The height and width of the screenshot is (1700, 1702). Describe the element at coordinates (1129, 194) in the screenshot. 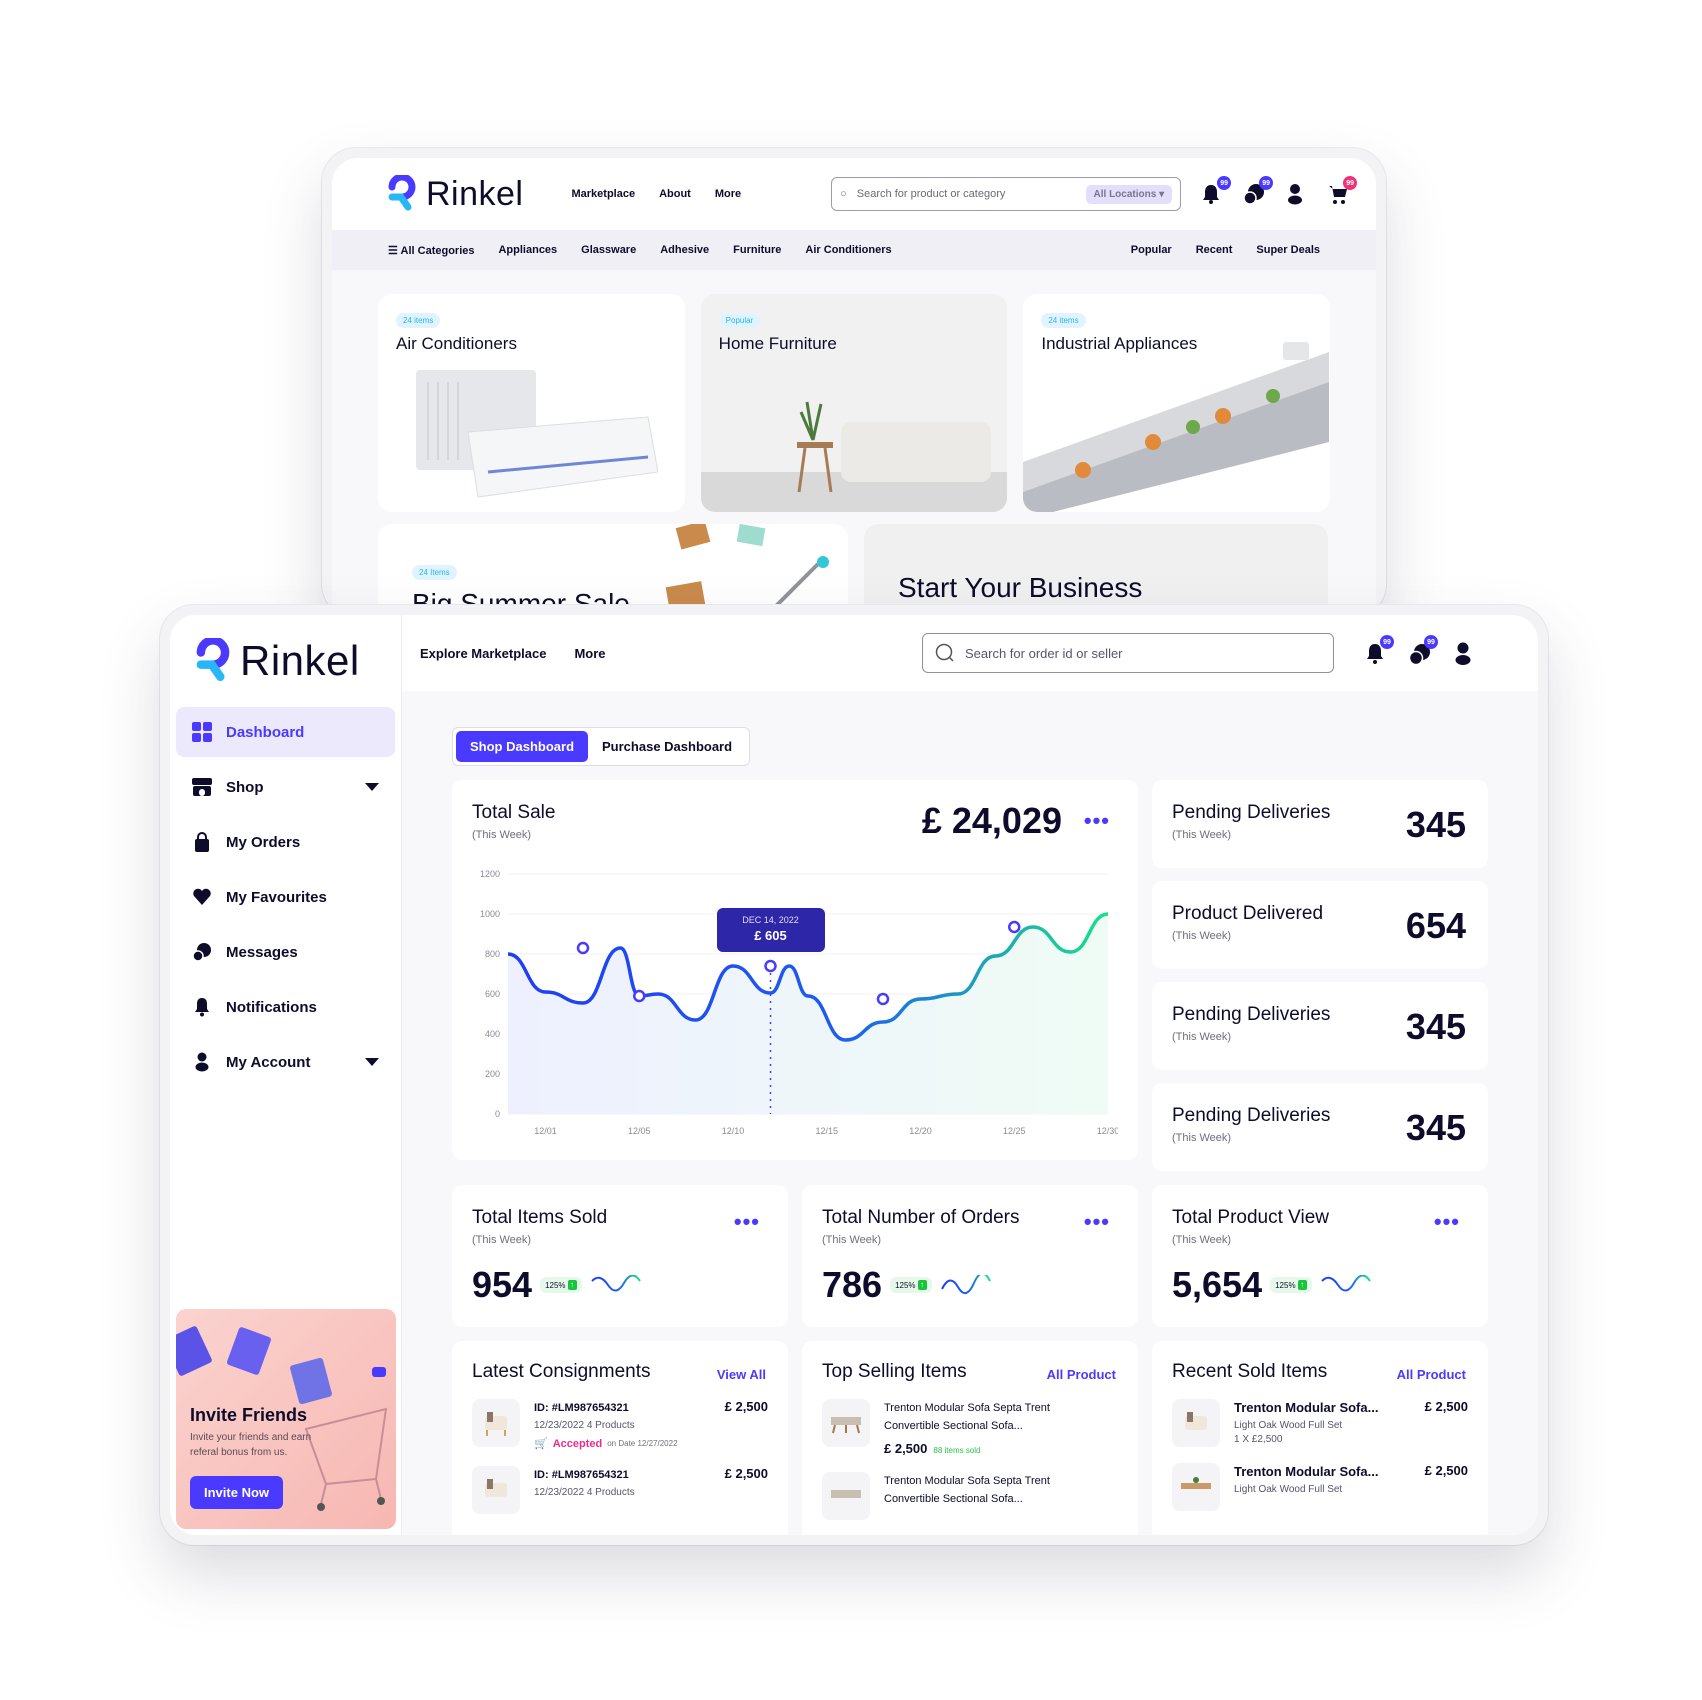

I see `location-select: All Locations ▾` at that location.